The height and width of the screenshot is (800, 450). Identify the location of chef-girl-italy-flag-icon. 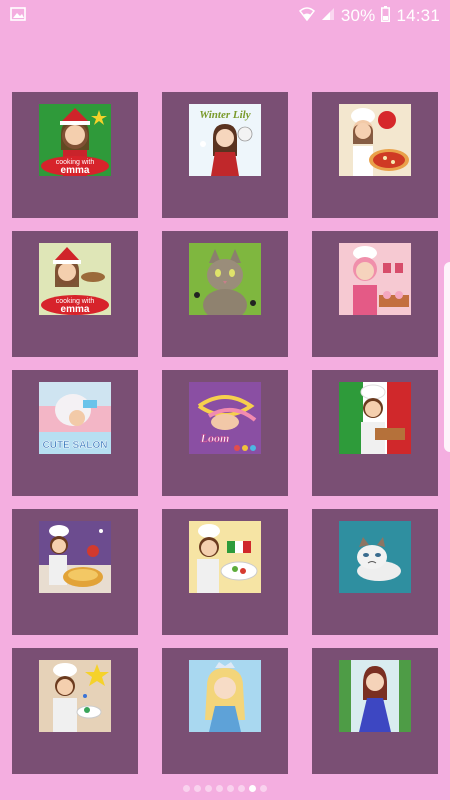
(375, 418).